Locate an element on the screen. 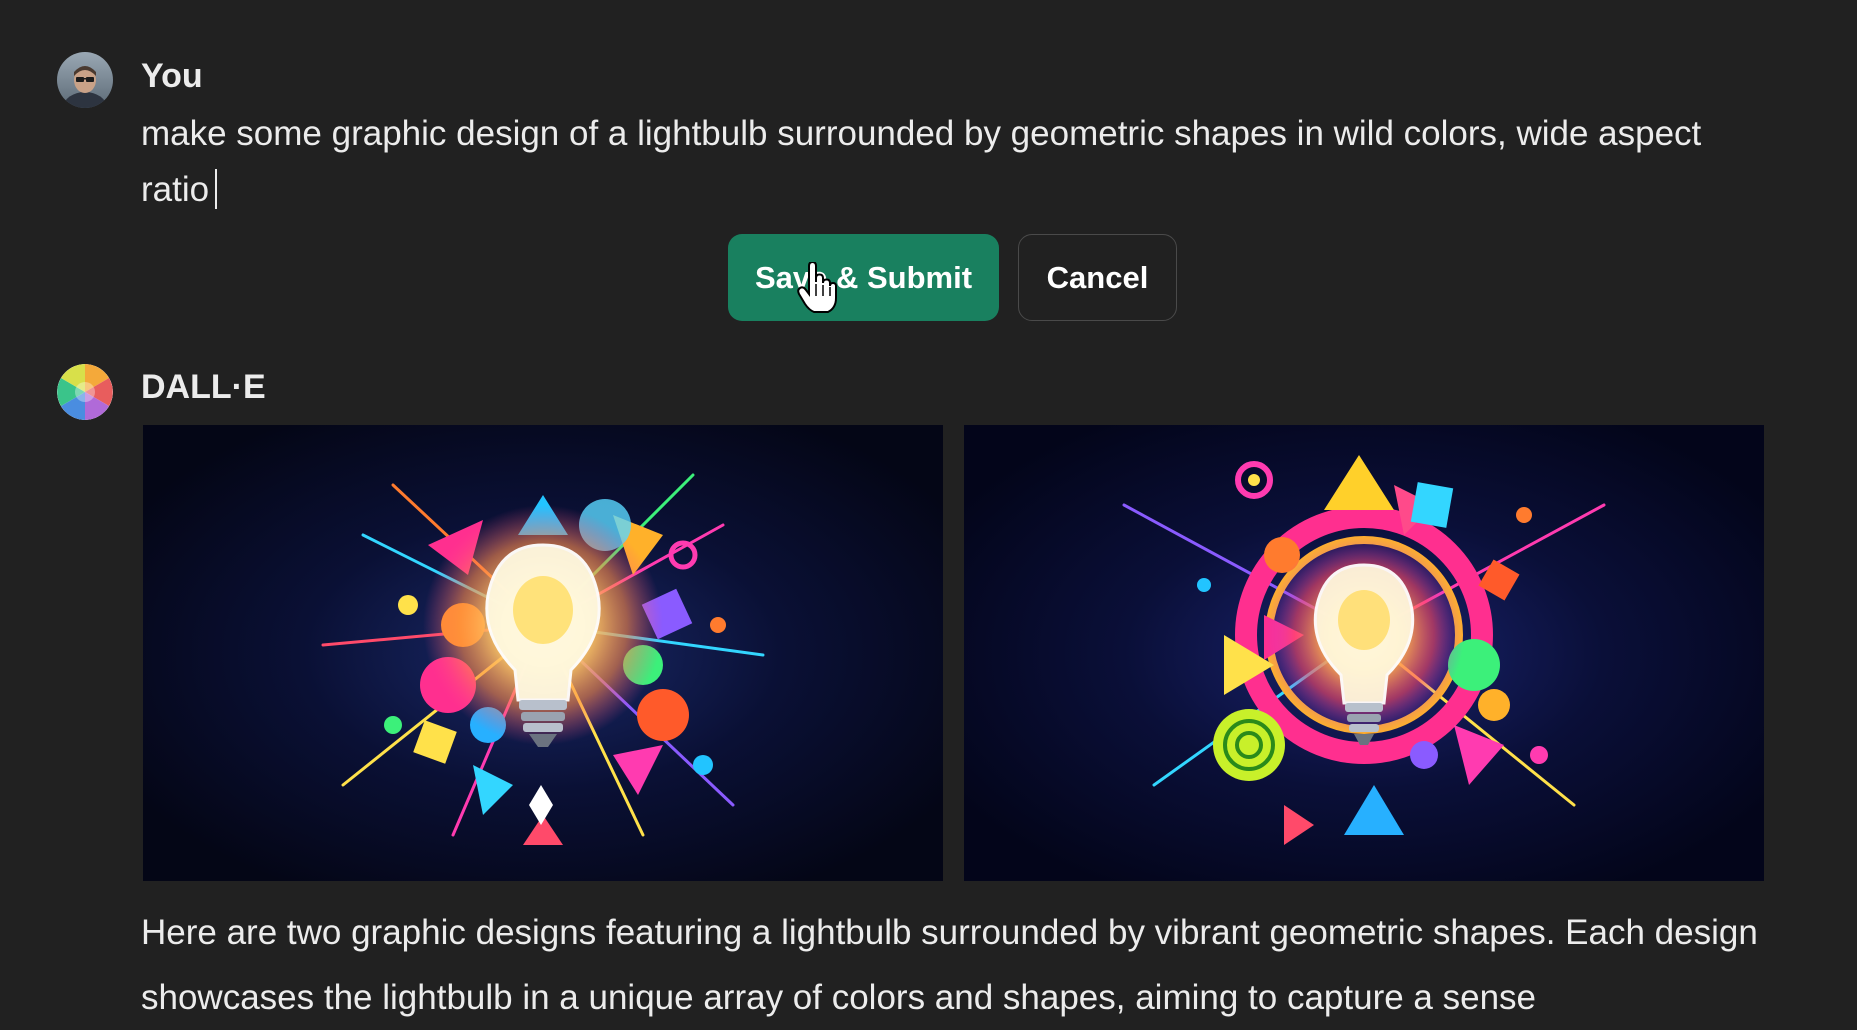 The height and width of the screenshot is (1030, 1857). dalle-logo-icon is located at coordinates (85, 392).